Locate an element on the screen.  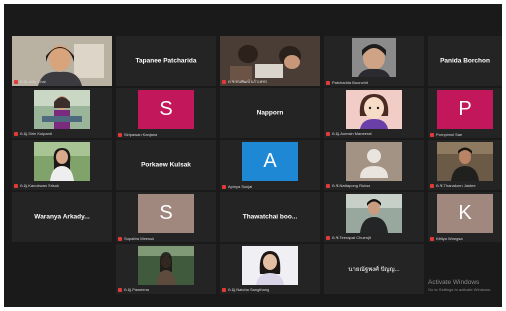
participant-tile-p19: ด.ช.Teerapat Chuenjit is located at coordinates (374, 217).